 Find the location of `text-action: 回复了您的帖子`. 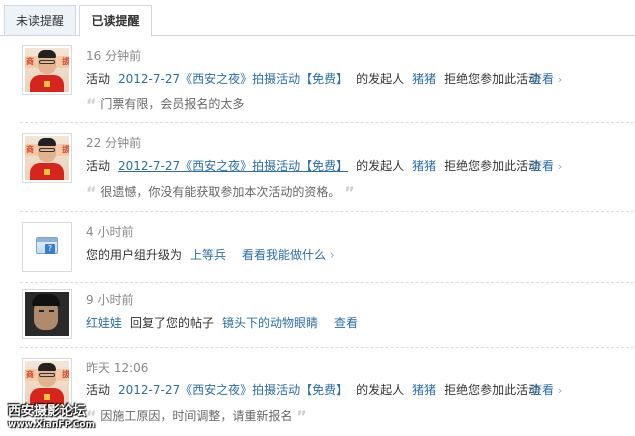

text-action: 回复了您的帖子 is located at coordinates (172, 323).